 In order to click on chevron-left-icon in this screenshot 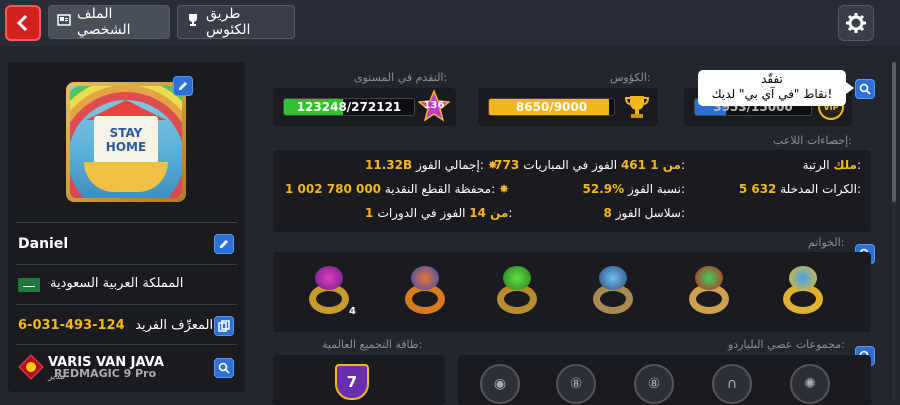, I will do `click(22, 23)`.